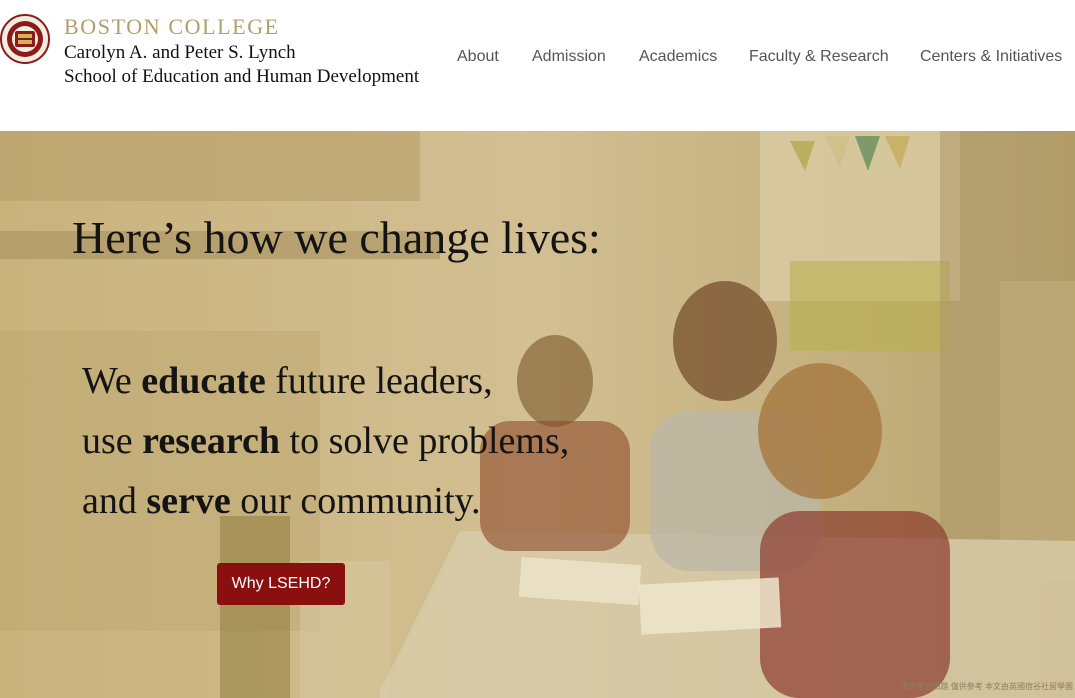 The image size is (1075, 698). Describe the element at coordinates (569, 57) in the screenshot. I see `nav-item-admission: Admission` at that location.